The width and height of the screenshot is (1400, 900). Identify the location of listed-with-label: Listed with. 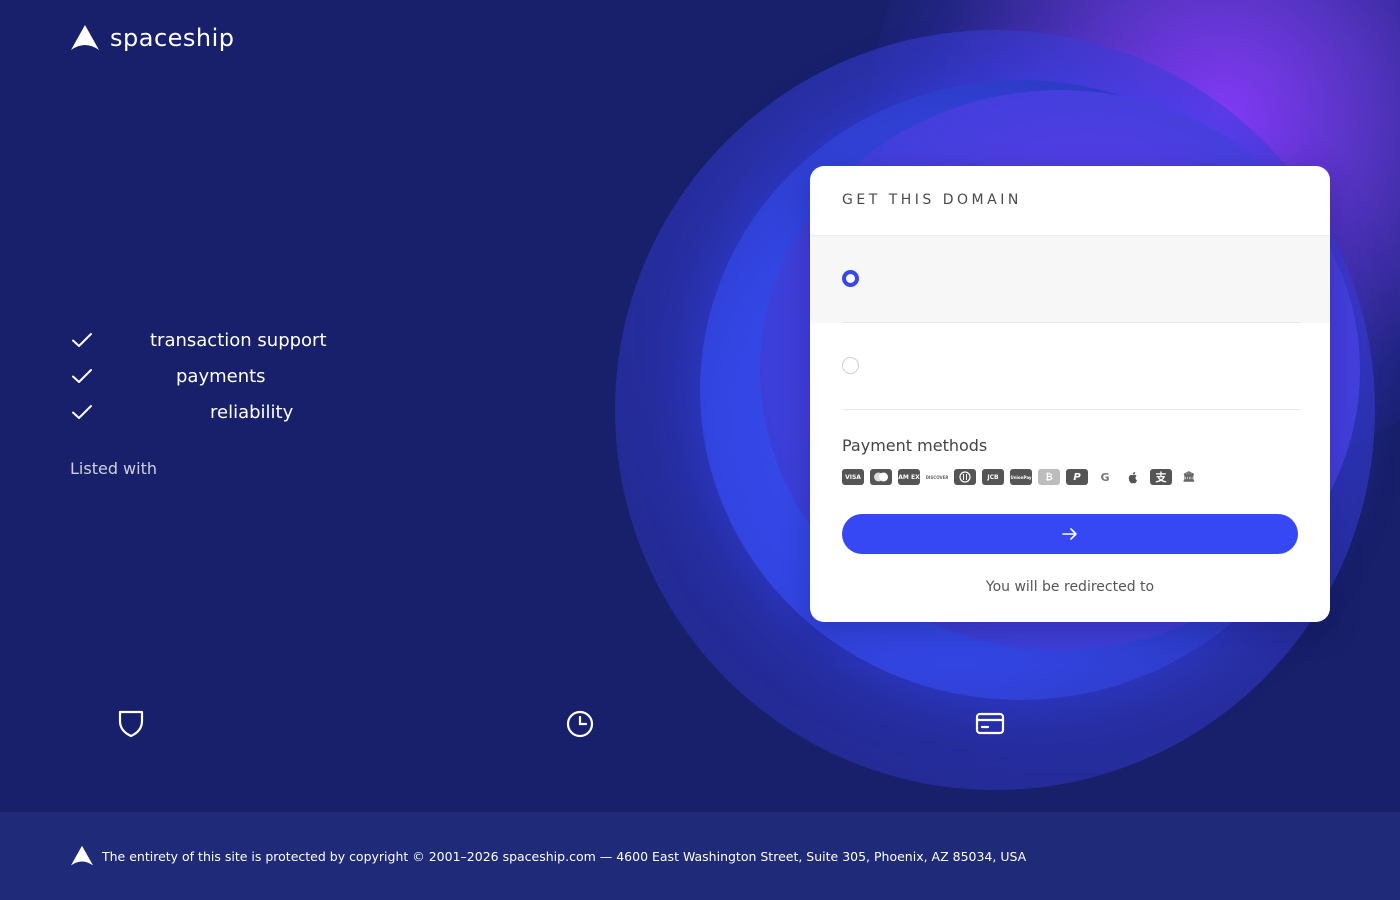
(113, 468).